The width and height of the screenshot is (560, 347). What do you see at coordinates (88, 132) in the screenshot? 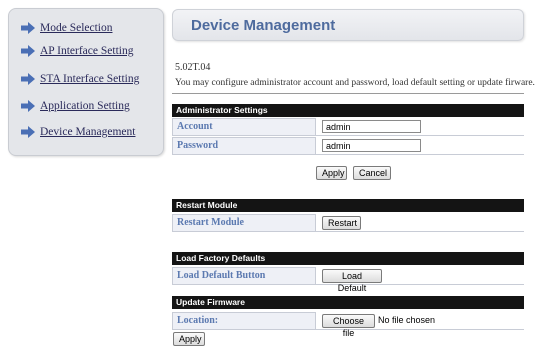
I see `sidebar-item-label: Device Management` at bounding box center [88, 132].